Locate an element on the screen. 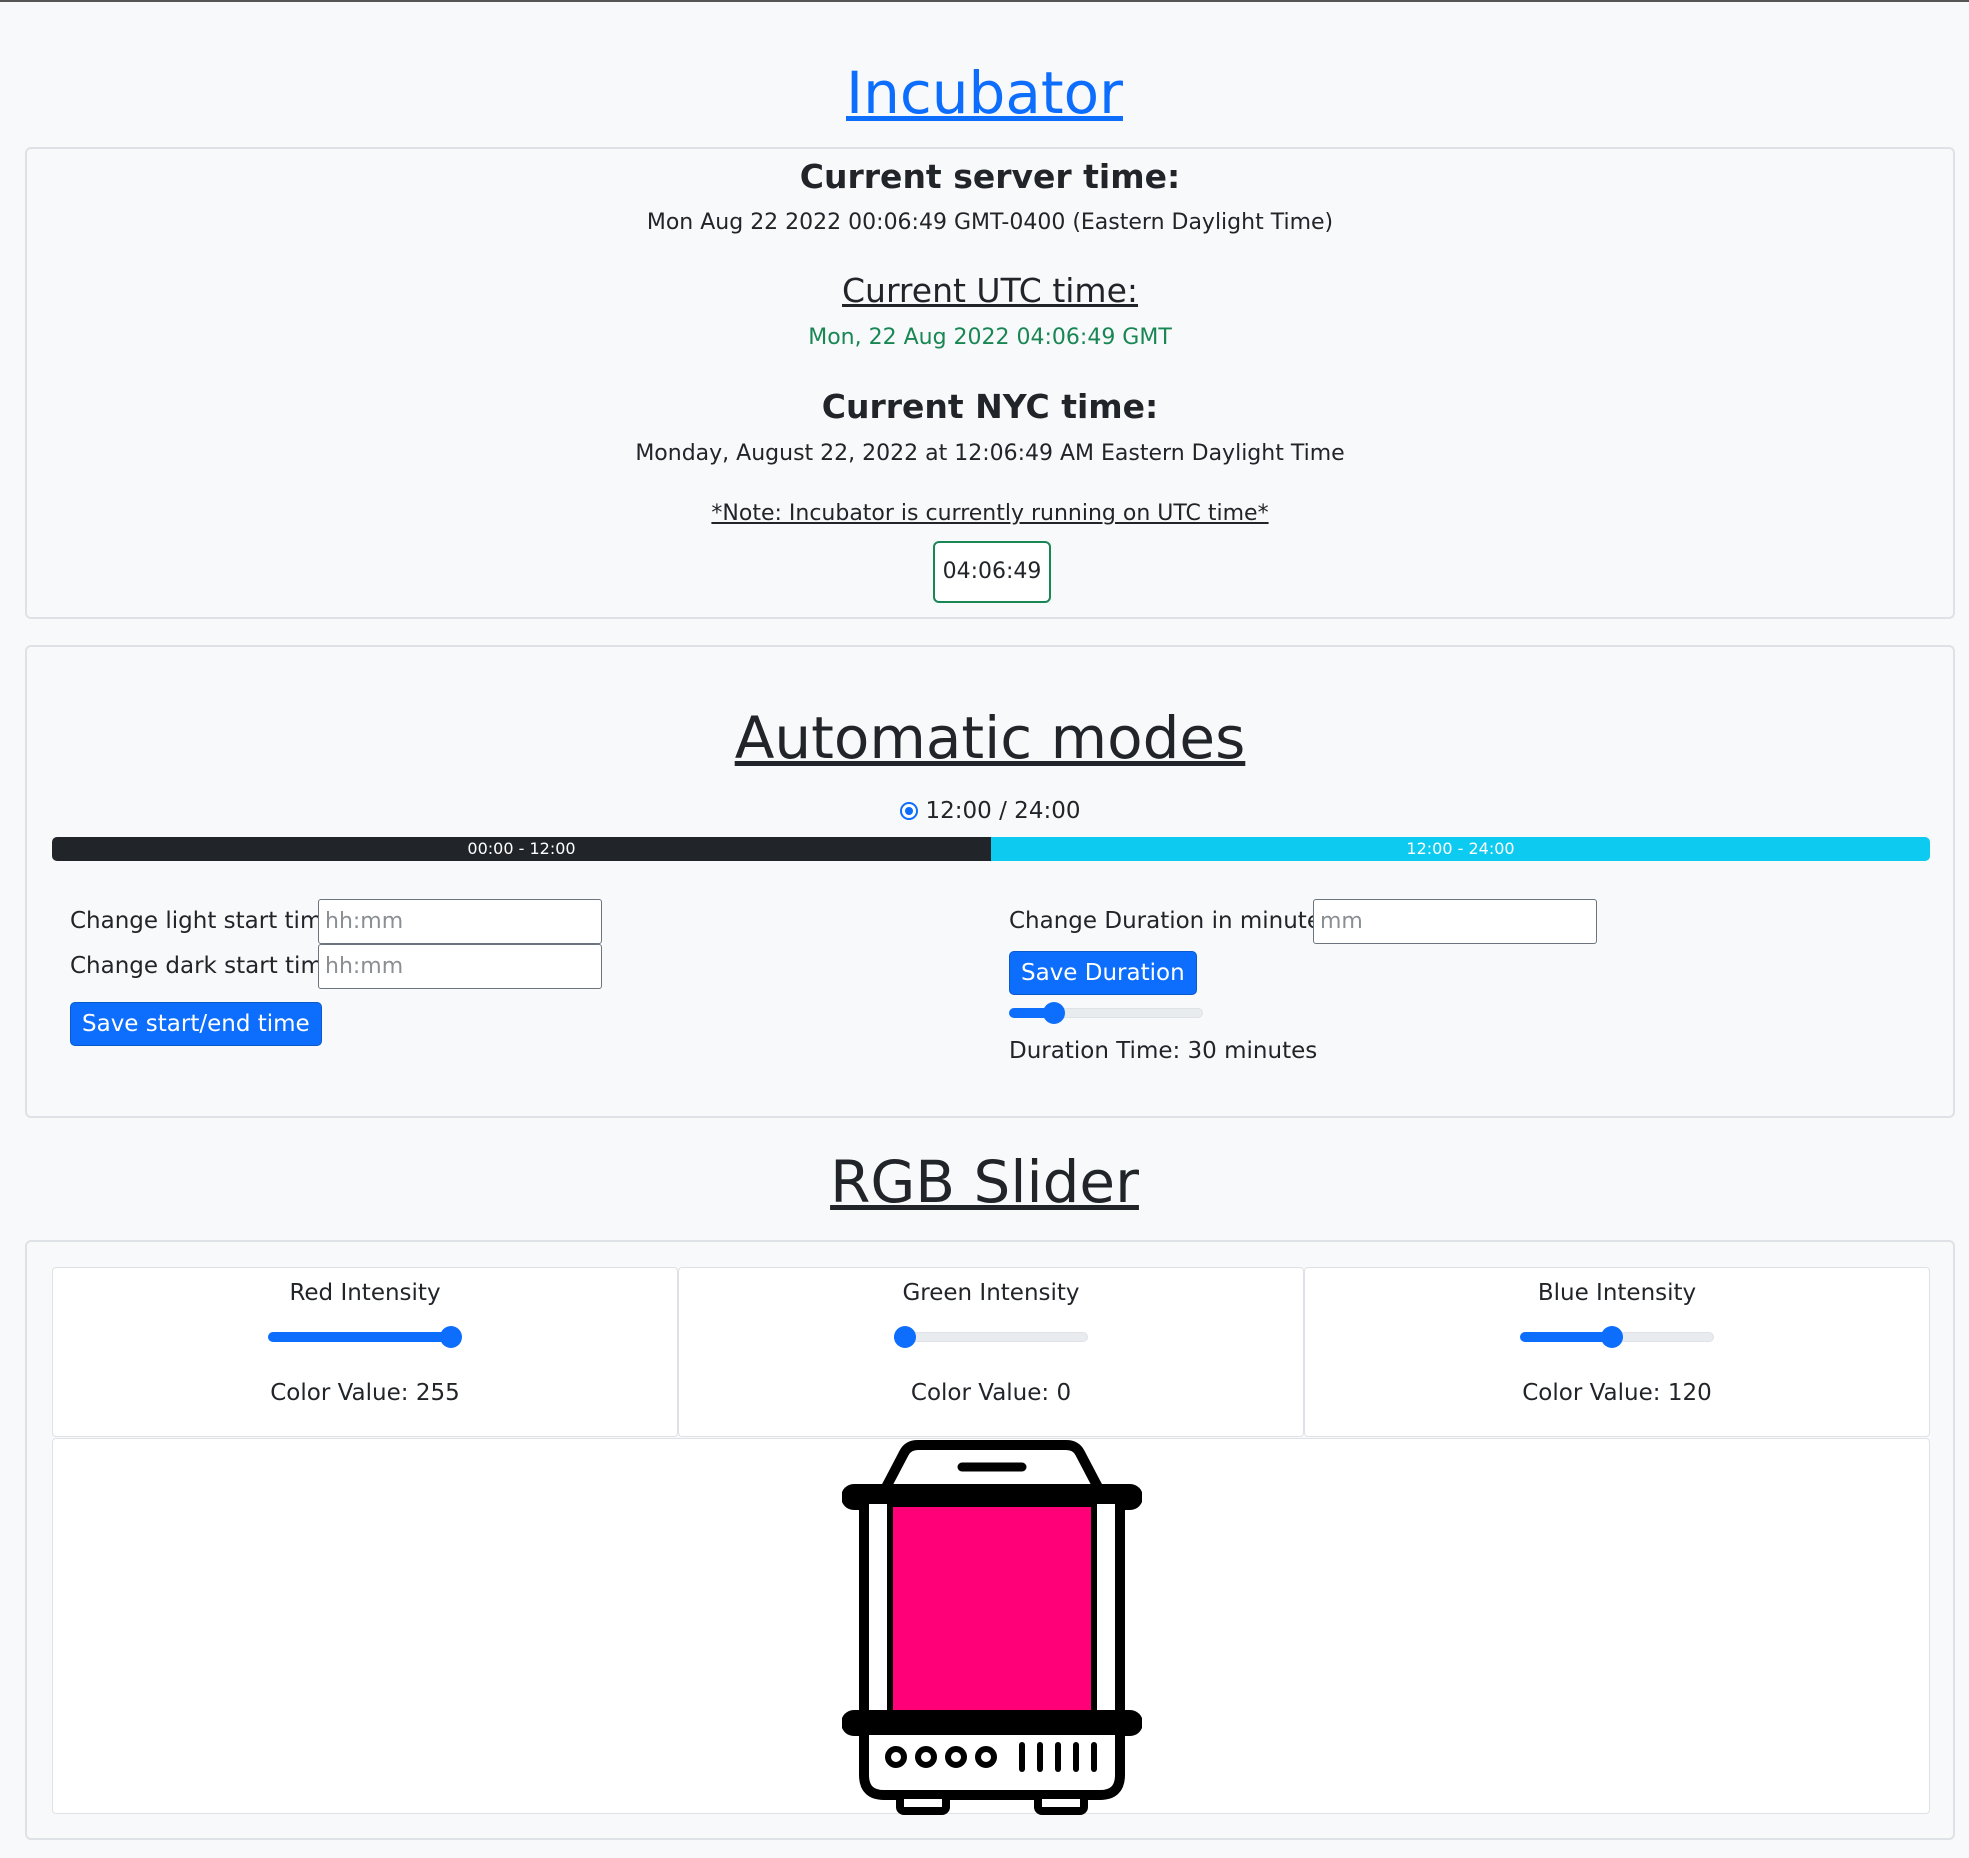 Image resolution: width=1969 pixels, height=1858 pixels. light-start-input is located at coordinates (460, 921).